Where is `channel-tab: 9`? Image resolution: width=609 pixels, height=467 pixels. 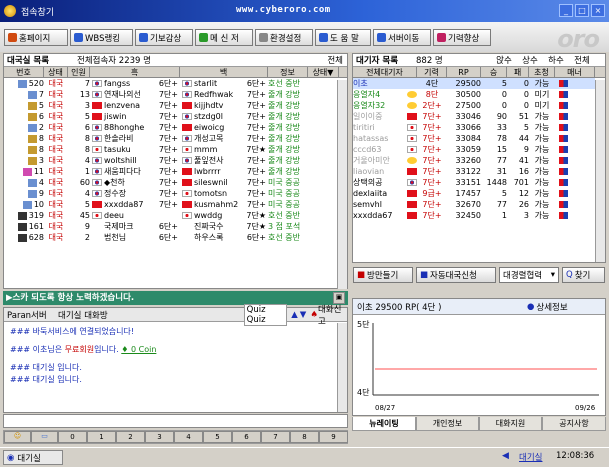
channel-tab: 9 is located at coordinates (333, 437).